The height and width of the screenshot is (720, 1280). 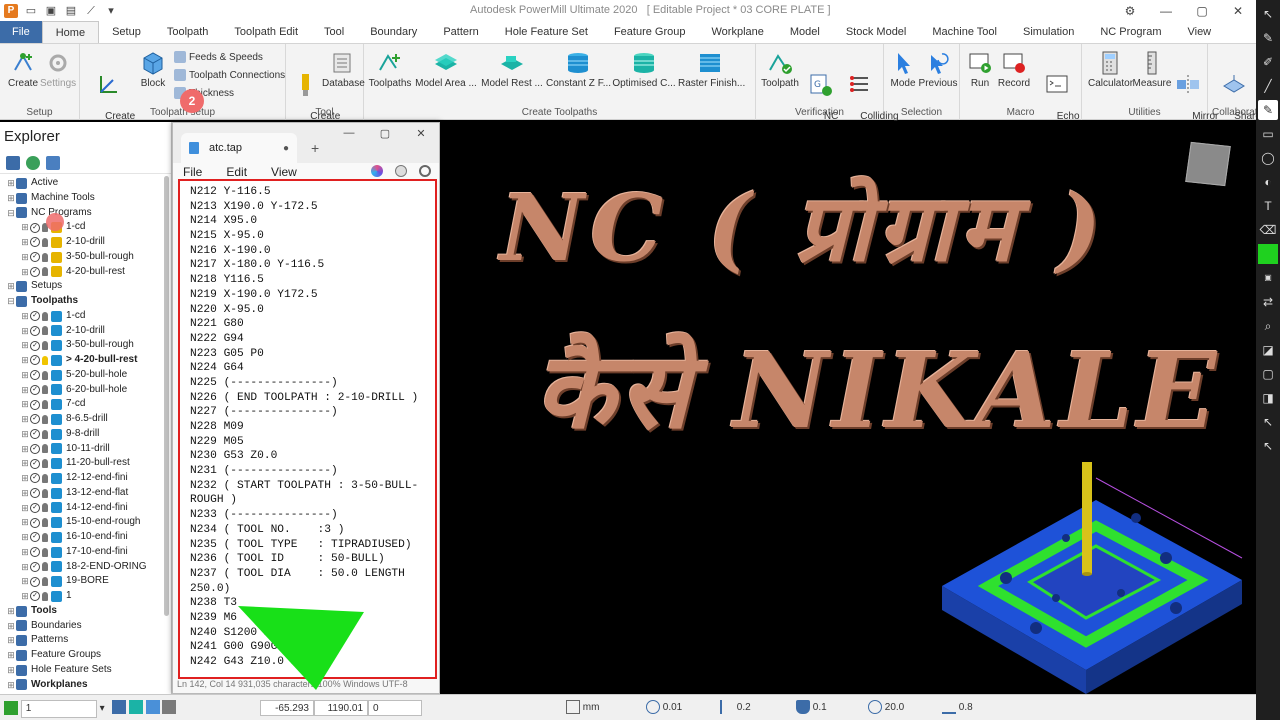 What do you see at coordinates (737, 32) in the screenshot?
I see `tab-workplane: Workplane` at bounding box center [737, 32].